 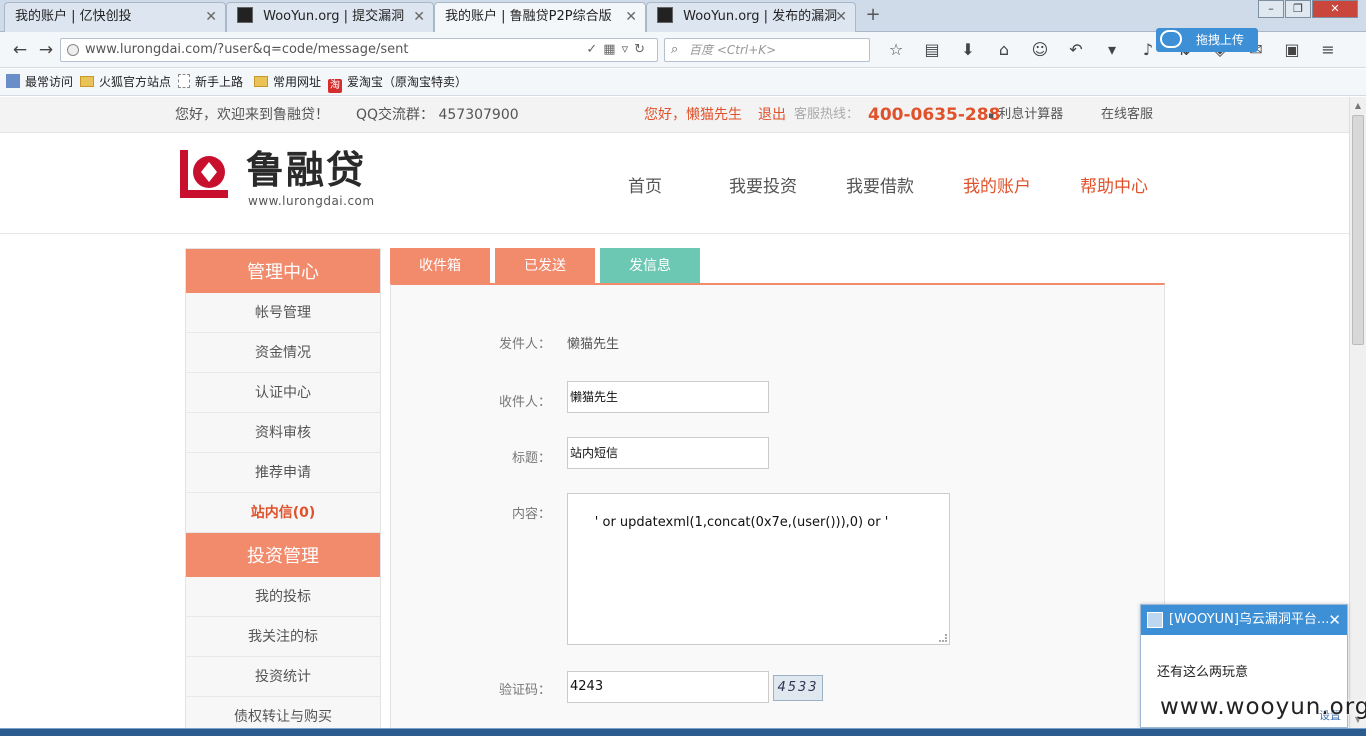 What do you see at coordinates (668, 687) in the screenshot?
I see `captcha-input: 4243` at bounding box center [668, 687].